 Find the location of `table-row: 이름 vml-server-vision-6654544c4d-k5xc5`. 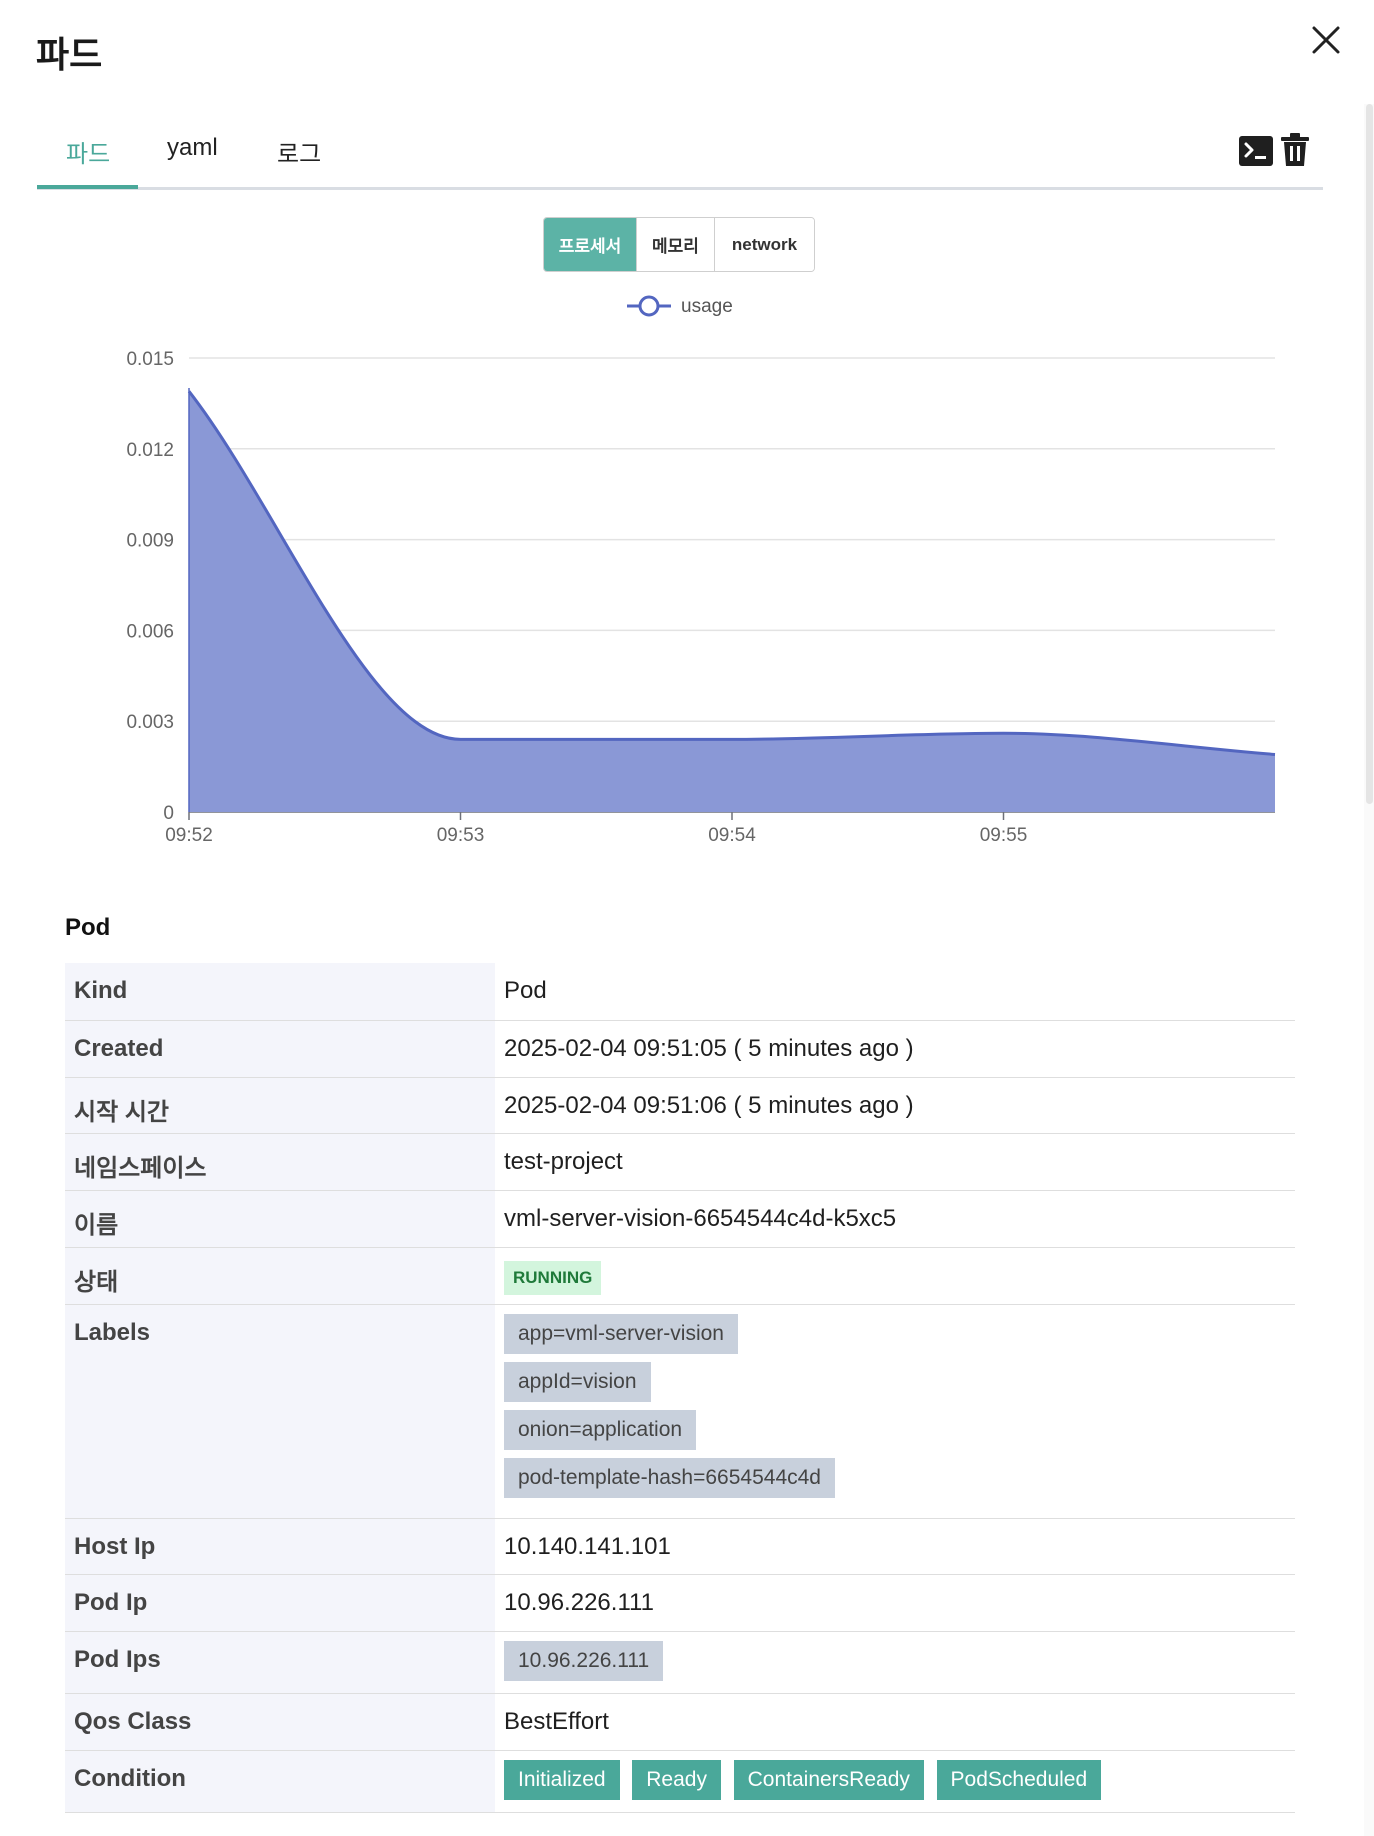

table-row: 이름 vml-server-vision-6654544c4d-k5xc5 is located at coordinates (680, 1219).